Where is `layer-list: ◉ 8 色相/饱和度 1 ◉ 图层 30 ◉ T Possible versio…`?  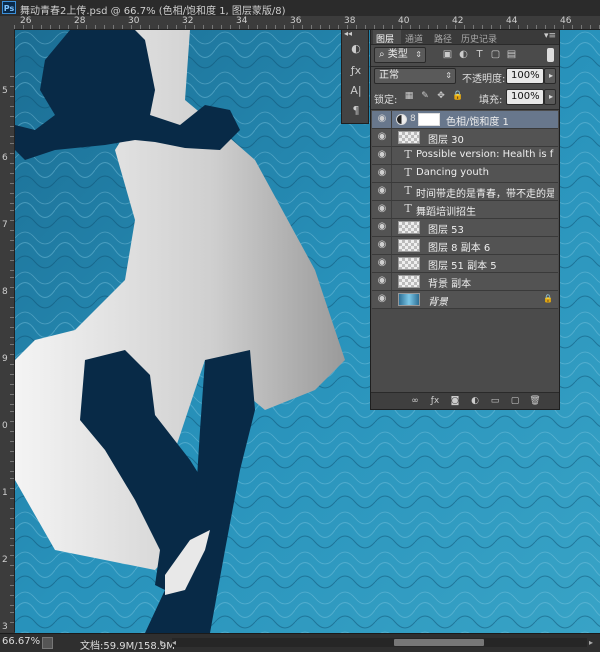
layer-list: ◉ 8 色相/饱和度 1 ◉ 图层 30 ◉ T Possible versio… is located at coordinates (465, 210).